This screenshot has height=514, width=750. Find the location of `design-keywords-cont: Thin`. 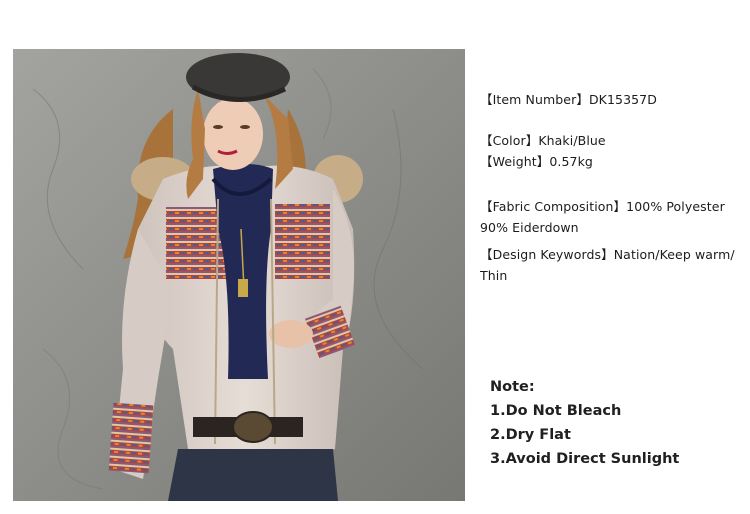

design-keywords-cont: Thin is located at coordinates (494, 275).